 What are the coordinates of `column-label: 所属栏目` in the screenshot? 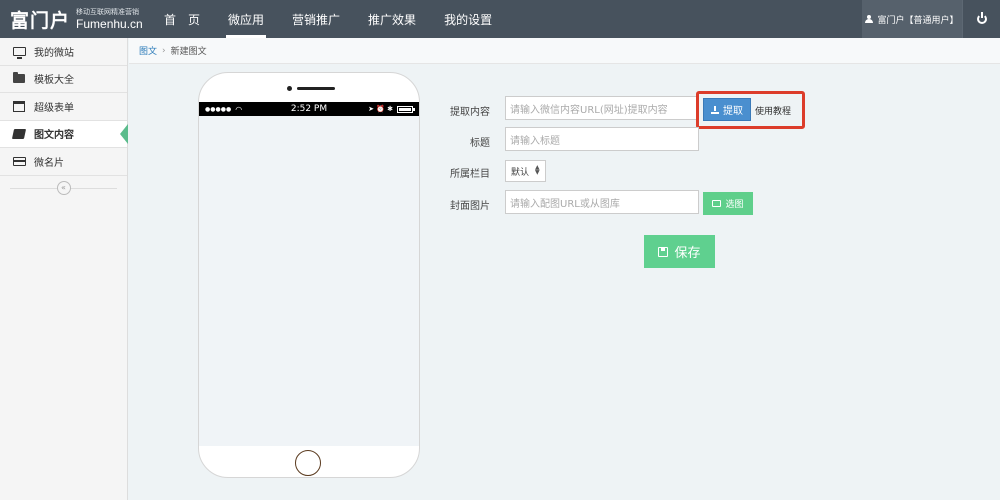 It's located at (470, 174).